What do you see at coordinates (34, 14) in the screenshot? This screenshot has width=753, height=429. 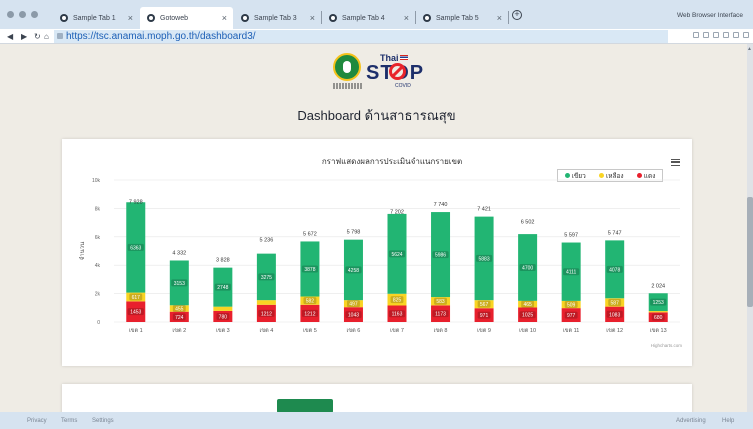 I see `maximize-window-button` at bounding box center [34, 14].